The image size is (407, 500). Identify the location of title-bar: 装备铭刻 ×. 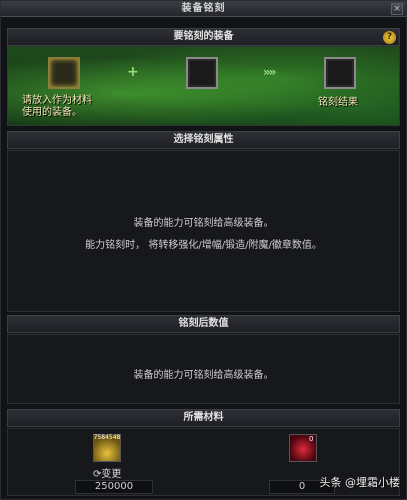
(203, 9).